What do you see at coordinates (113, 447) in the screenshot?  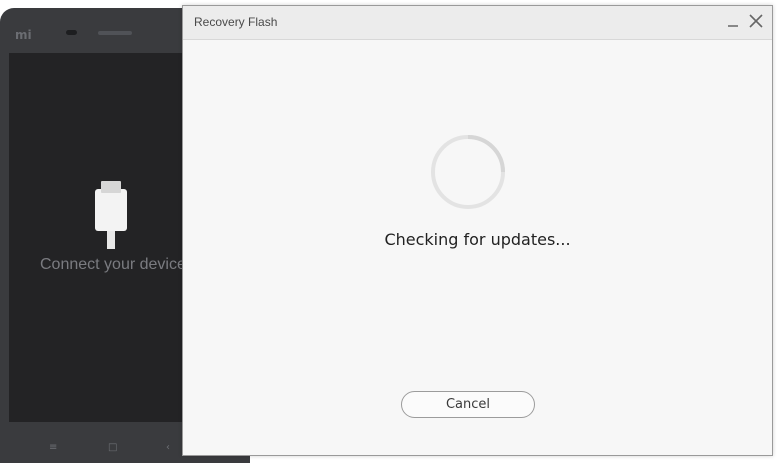 I see `nav-home-icon: □` at bounding box center [113, 447].